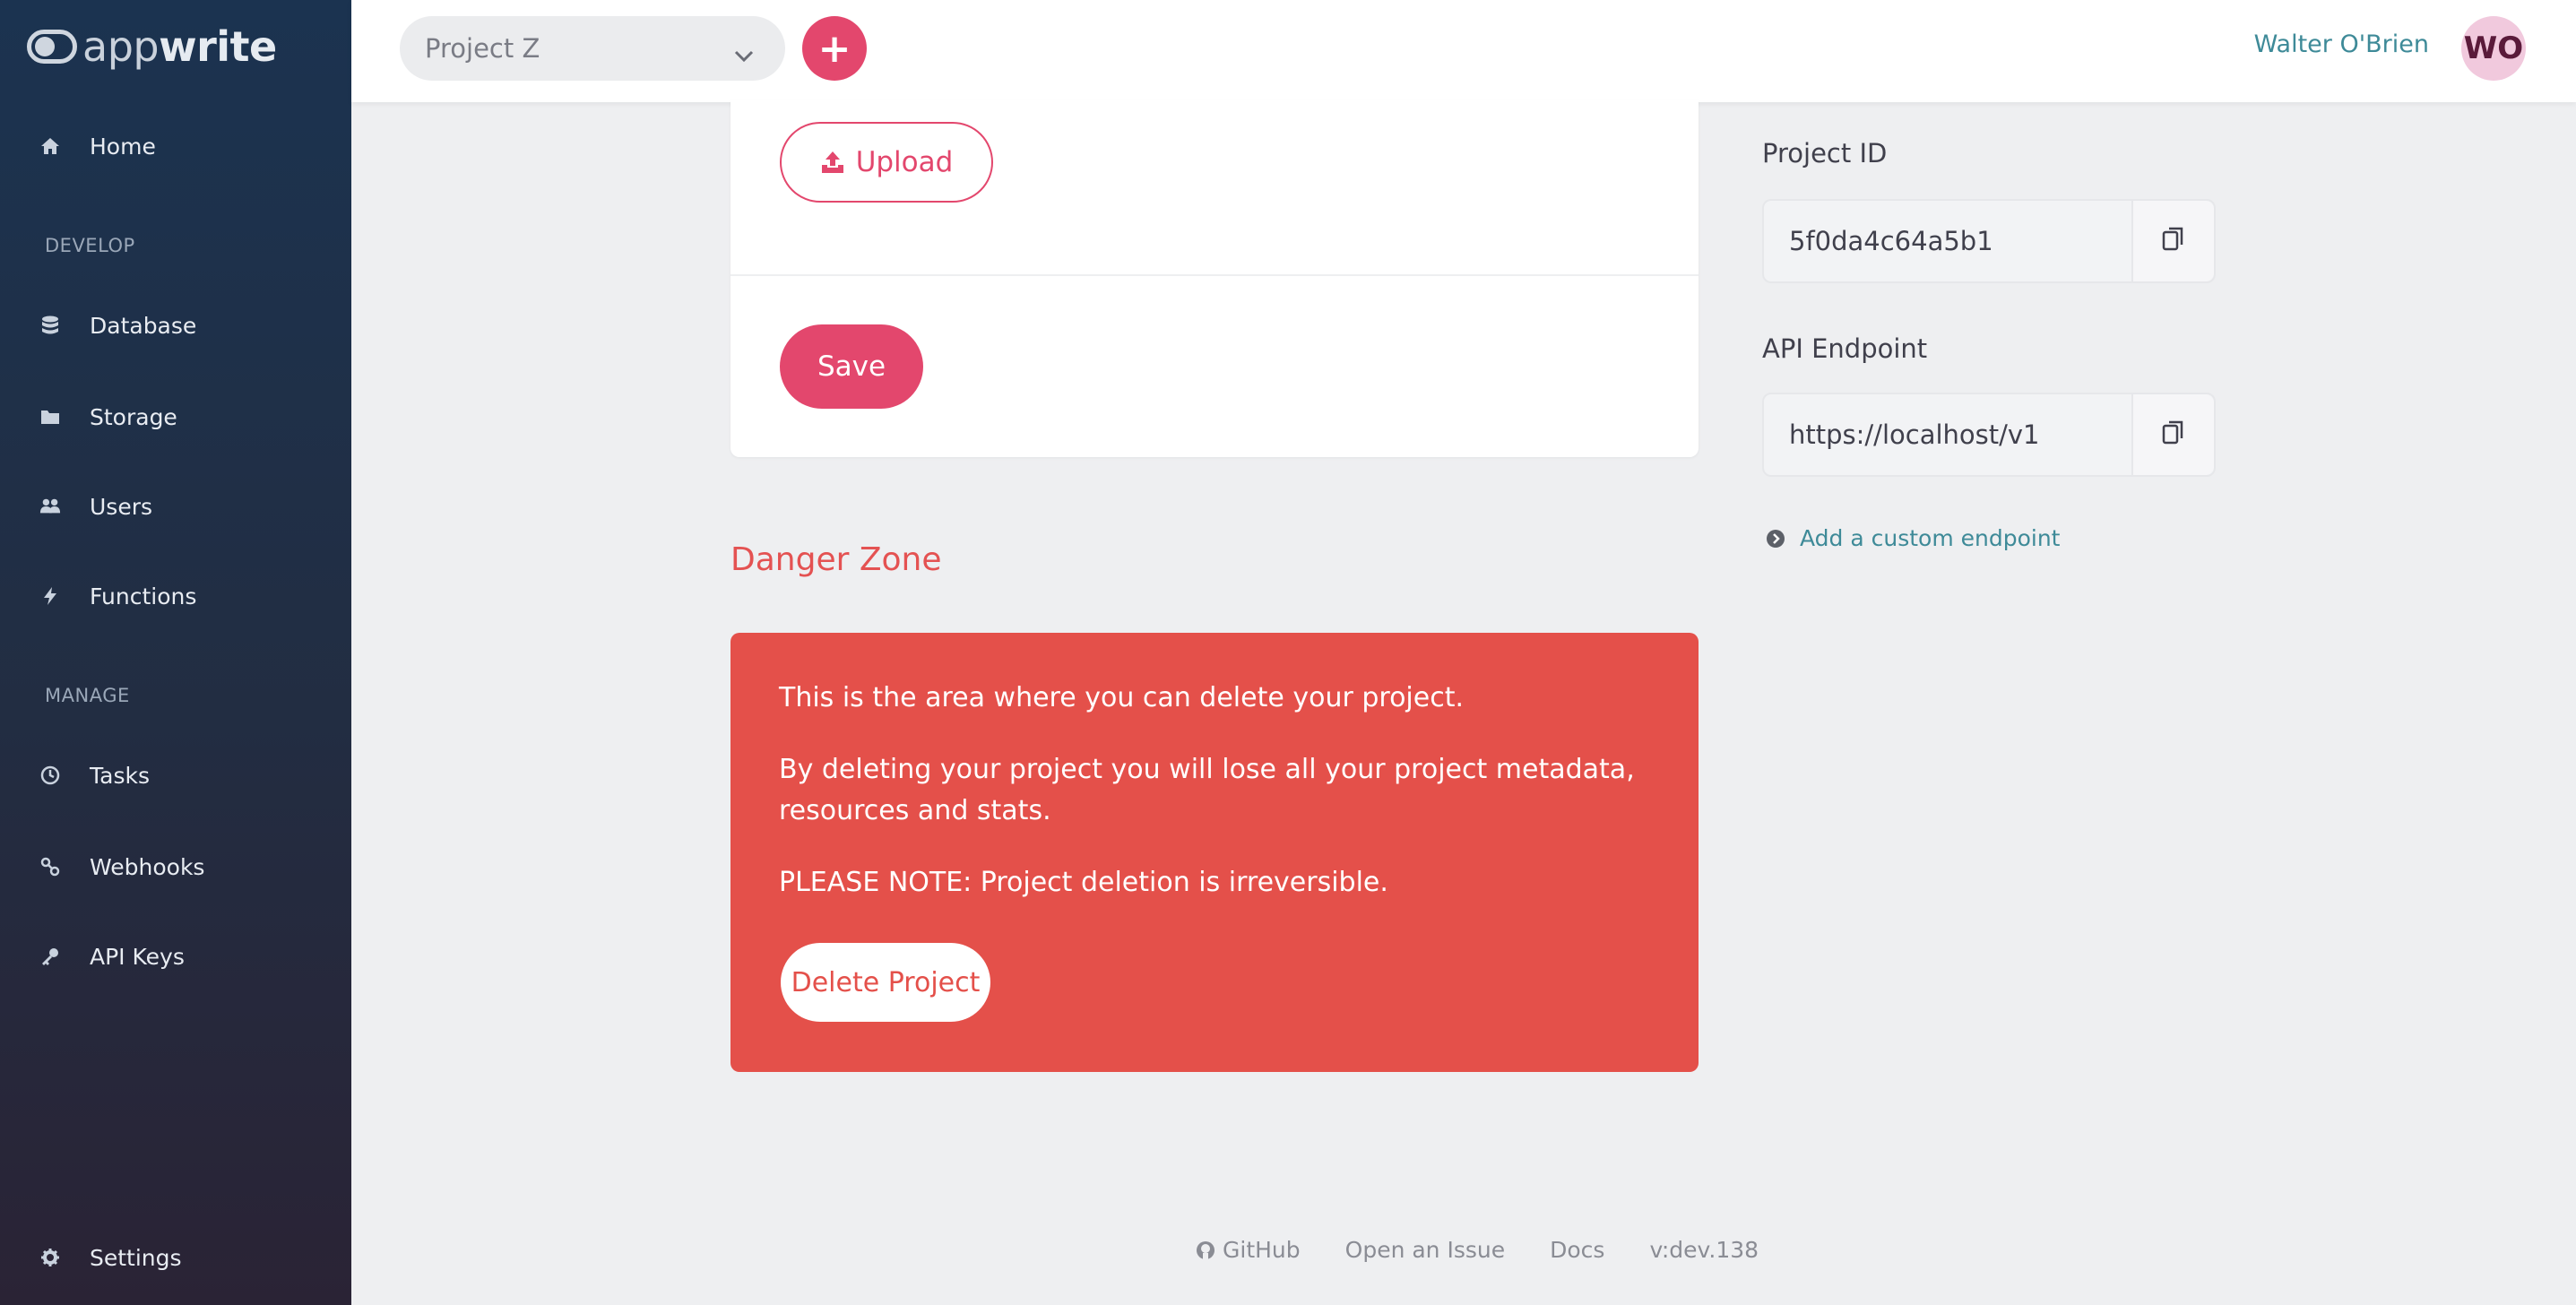 The image size is (2576, 1305). I want to click on sidebar-item-label: Home, so click(123, 146).